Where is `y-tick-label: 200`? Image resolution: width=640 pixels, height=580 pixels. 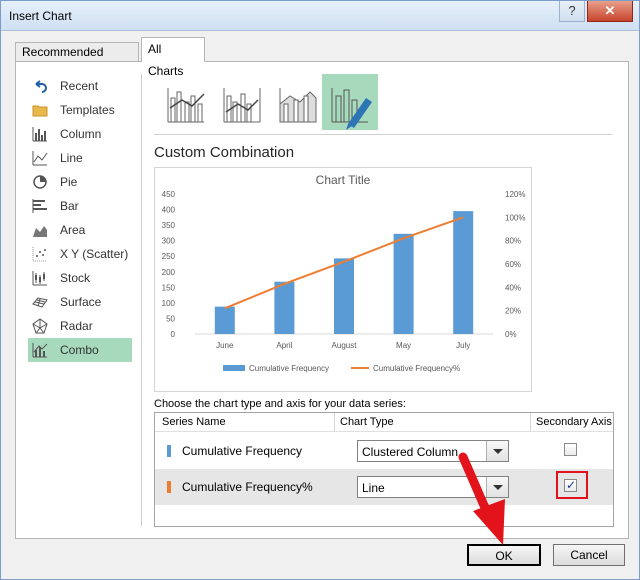
y-tick-label: 200 is located at coordinates (169, 272).